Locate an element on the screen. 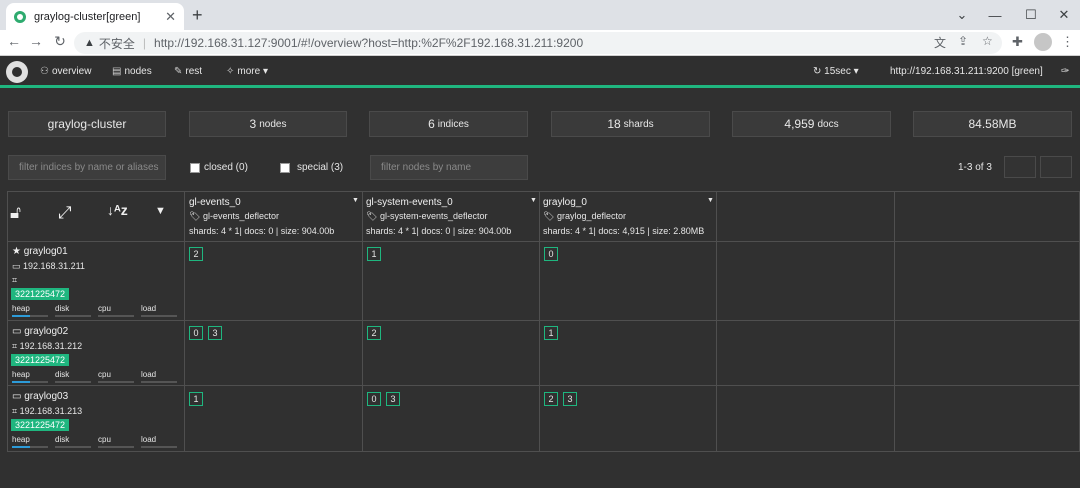 The width and height of the screenshot is (1080, 488). cluster-name-box: graylog-cluster is located at coordinates (87, 124).